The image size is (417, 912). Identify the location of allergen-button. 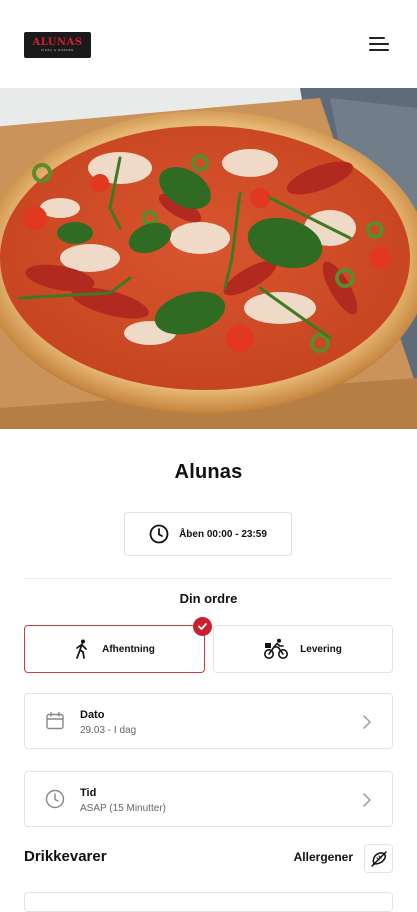
(378, 858).